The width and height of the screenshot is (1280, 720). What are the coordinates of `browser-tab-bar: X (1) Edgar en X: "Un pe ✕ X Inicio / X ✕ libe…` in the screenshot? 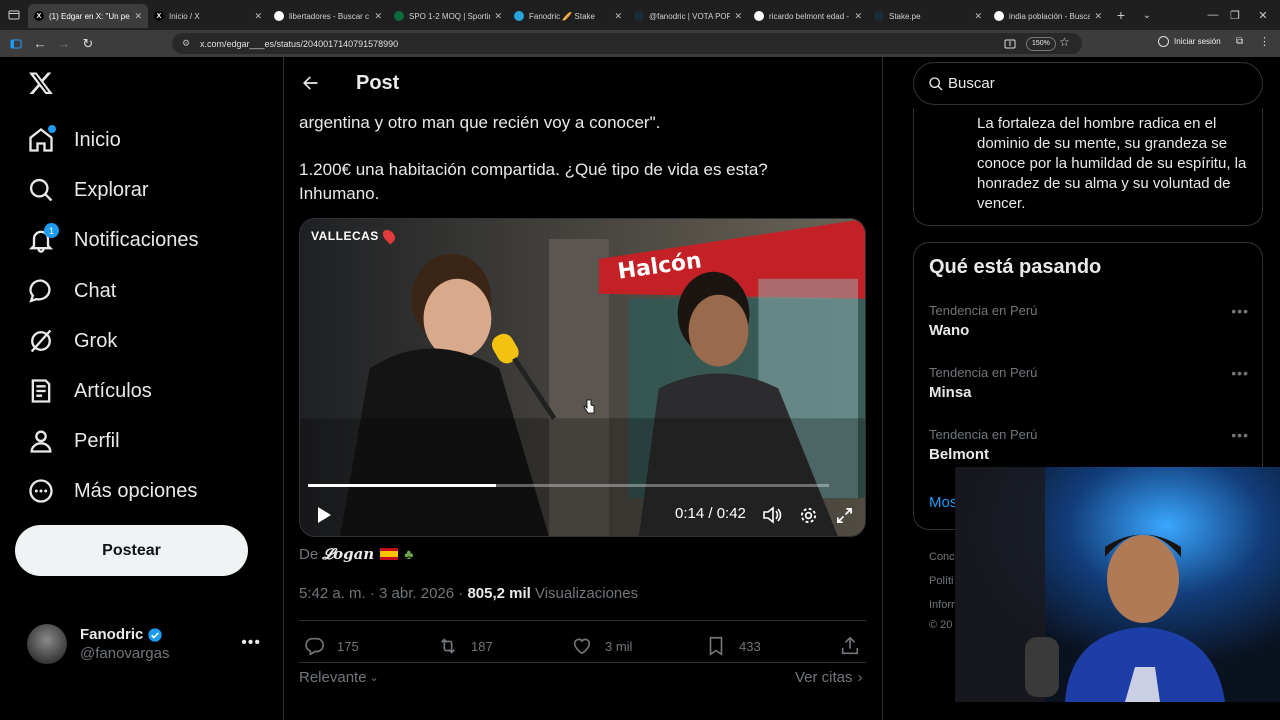 It's located at (640, 15).